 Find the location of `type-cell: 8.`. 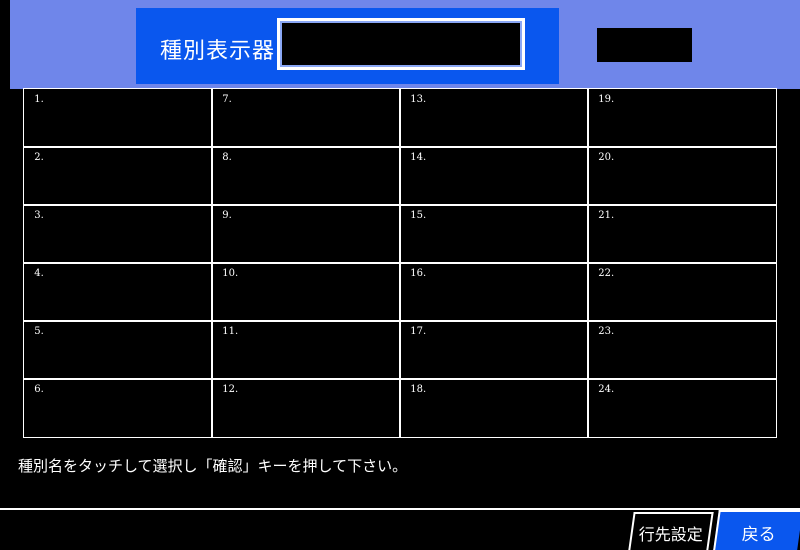

type-cell: 8. is located at coordinates (306, 176).